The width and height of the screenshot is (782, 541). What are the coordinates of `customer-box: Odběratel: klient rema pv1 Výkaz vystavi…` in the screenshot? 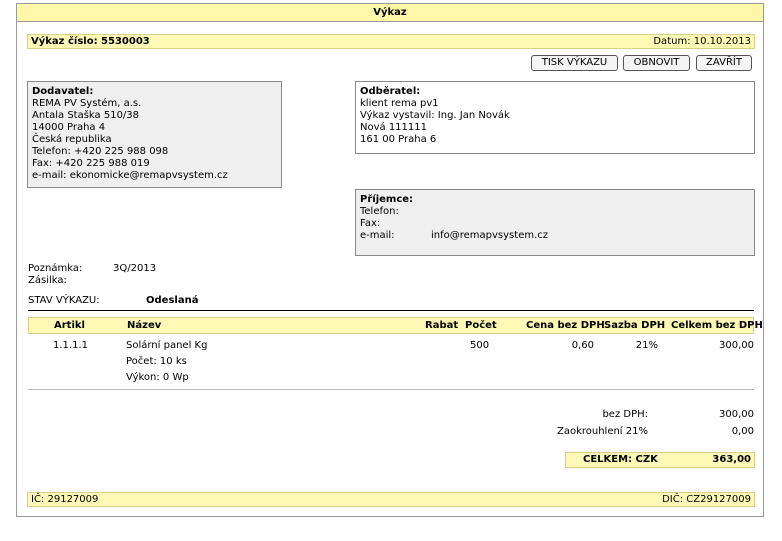 It's located at (555, 117).